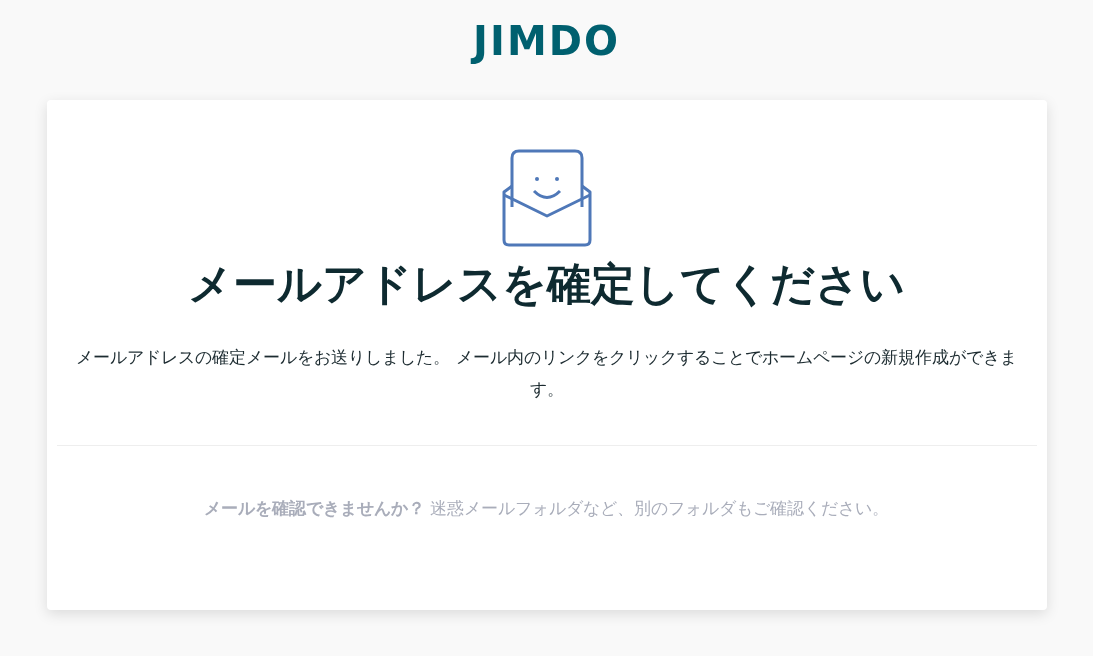  What do you see at coordinates (546, 508) in the screenshot?
I see `hint: メールを確認できませんか？ 迷惑メールフォルダなど、別のフォルダもご確認ください。` at bounding box center [546, 508].